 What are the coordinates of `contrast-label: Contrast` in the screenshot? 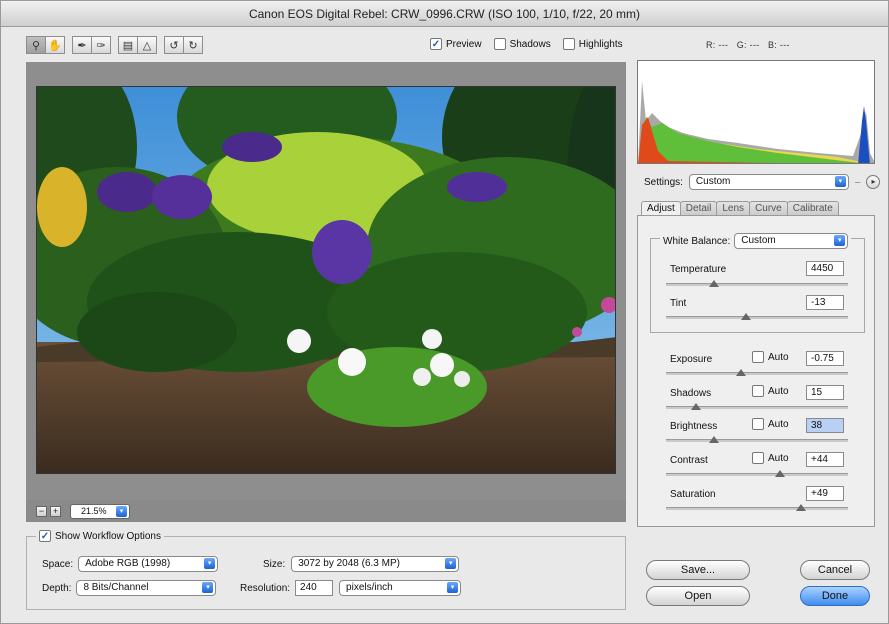 It's located at (689, 460).